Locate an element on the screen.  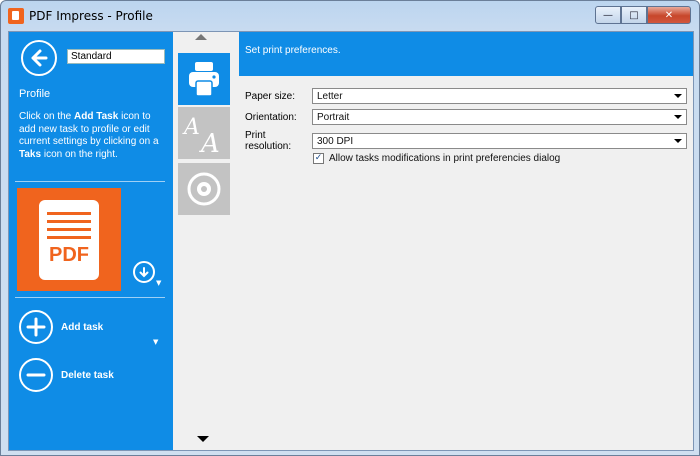
pdf-document-icon: PDF is located at coordinates (69, 240).